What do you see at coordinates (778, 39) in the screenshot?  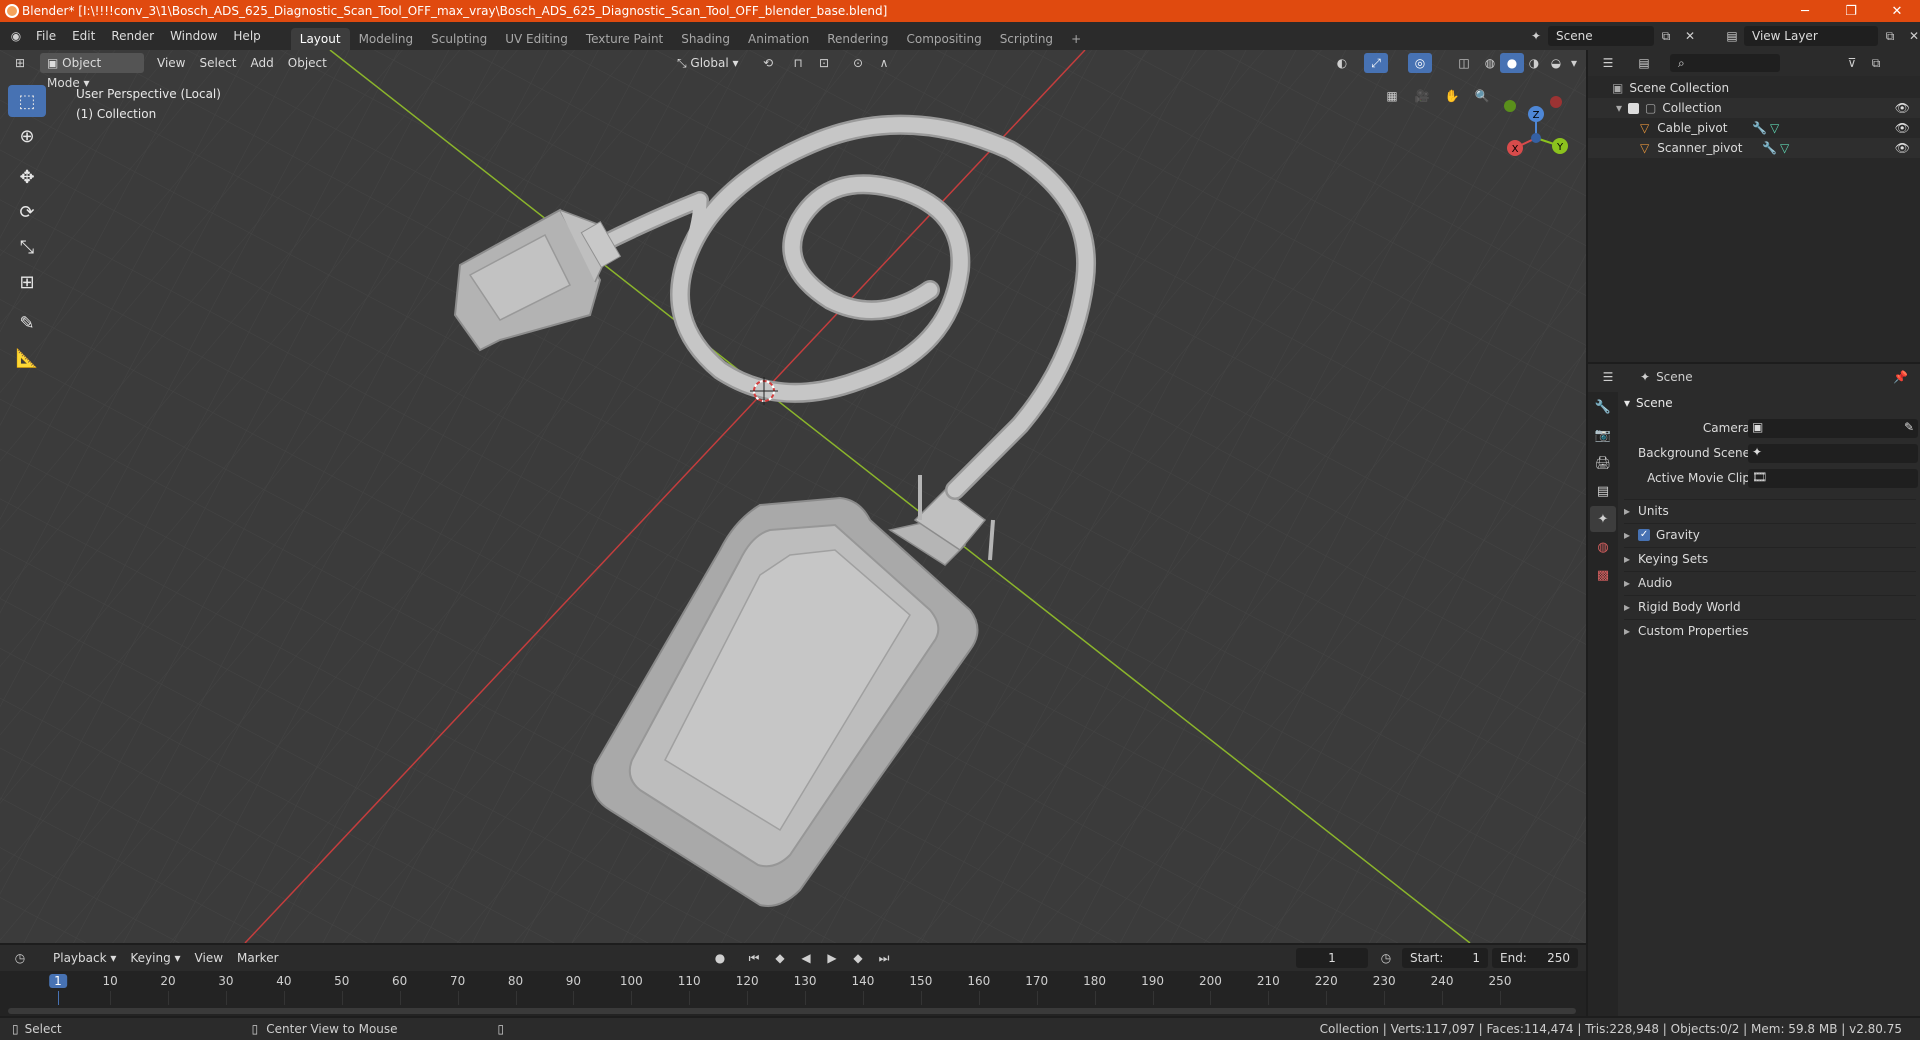 I see `tab-animation: Animation` at bounding box center [778, 39].